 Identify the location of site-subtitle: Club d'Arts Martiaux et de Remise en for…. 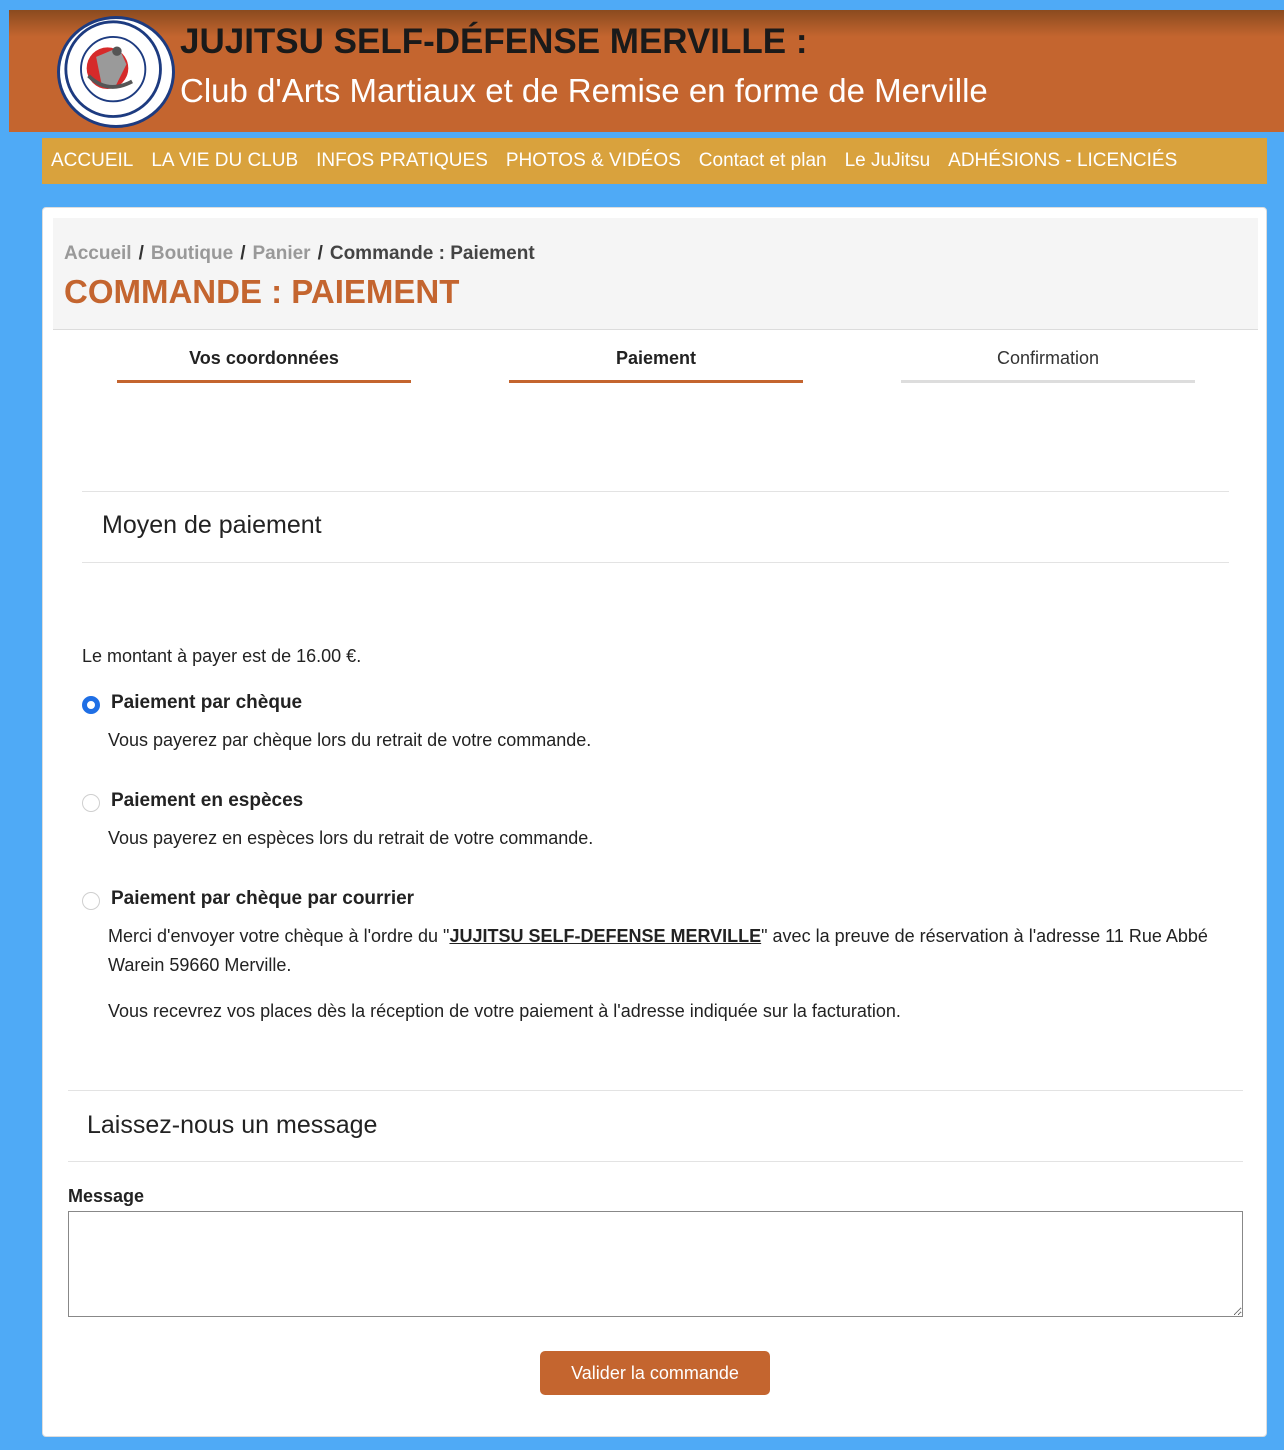
(584, 90).